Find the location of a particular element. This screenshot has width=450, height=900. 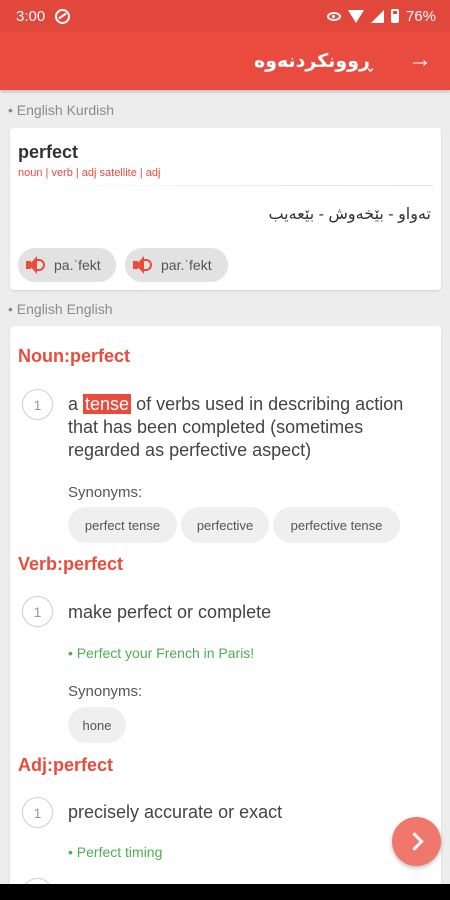

signal-icon is located at coordinates (377, 16).